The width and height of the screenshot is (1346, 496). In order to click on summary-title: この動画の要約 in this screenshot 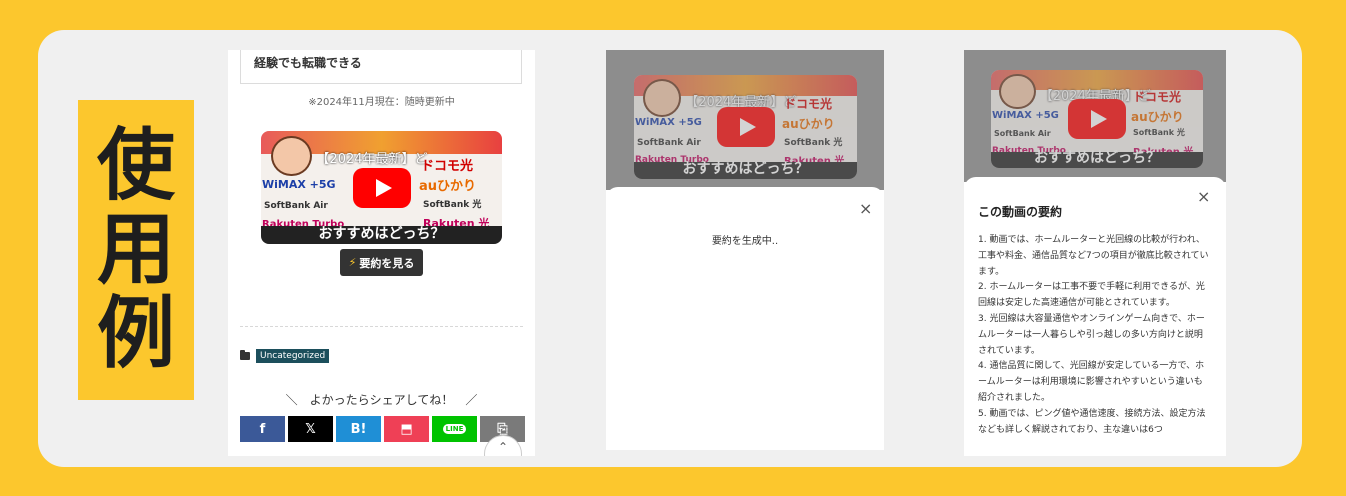, I will do `click(1020, 212)`.